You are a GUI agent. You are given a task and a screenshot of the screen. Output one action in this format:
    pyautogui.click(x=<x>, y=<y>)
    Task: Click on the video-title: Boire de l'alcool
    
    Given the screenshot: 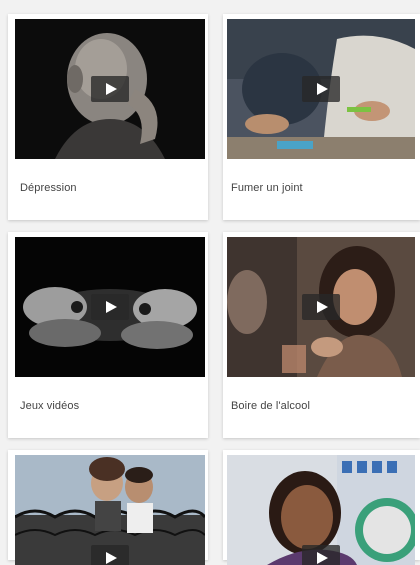 What is the action you would take?
    pyautogui.click(x=271, y=406)
    